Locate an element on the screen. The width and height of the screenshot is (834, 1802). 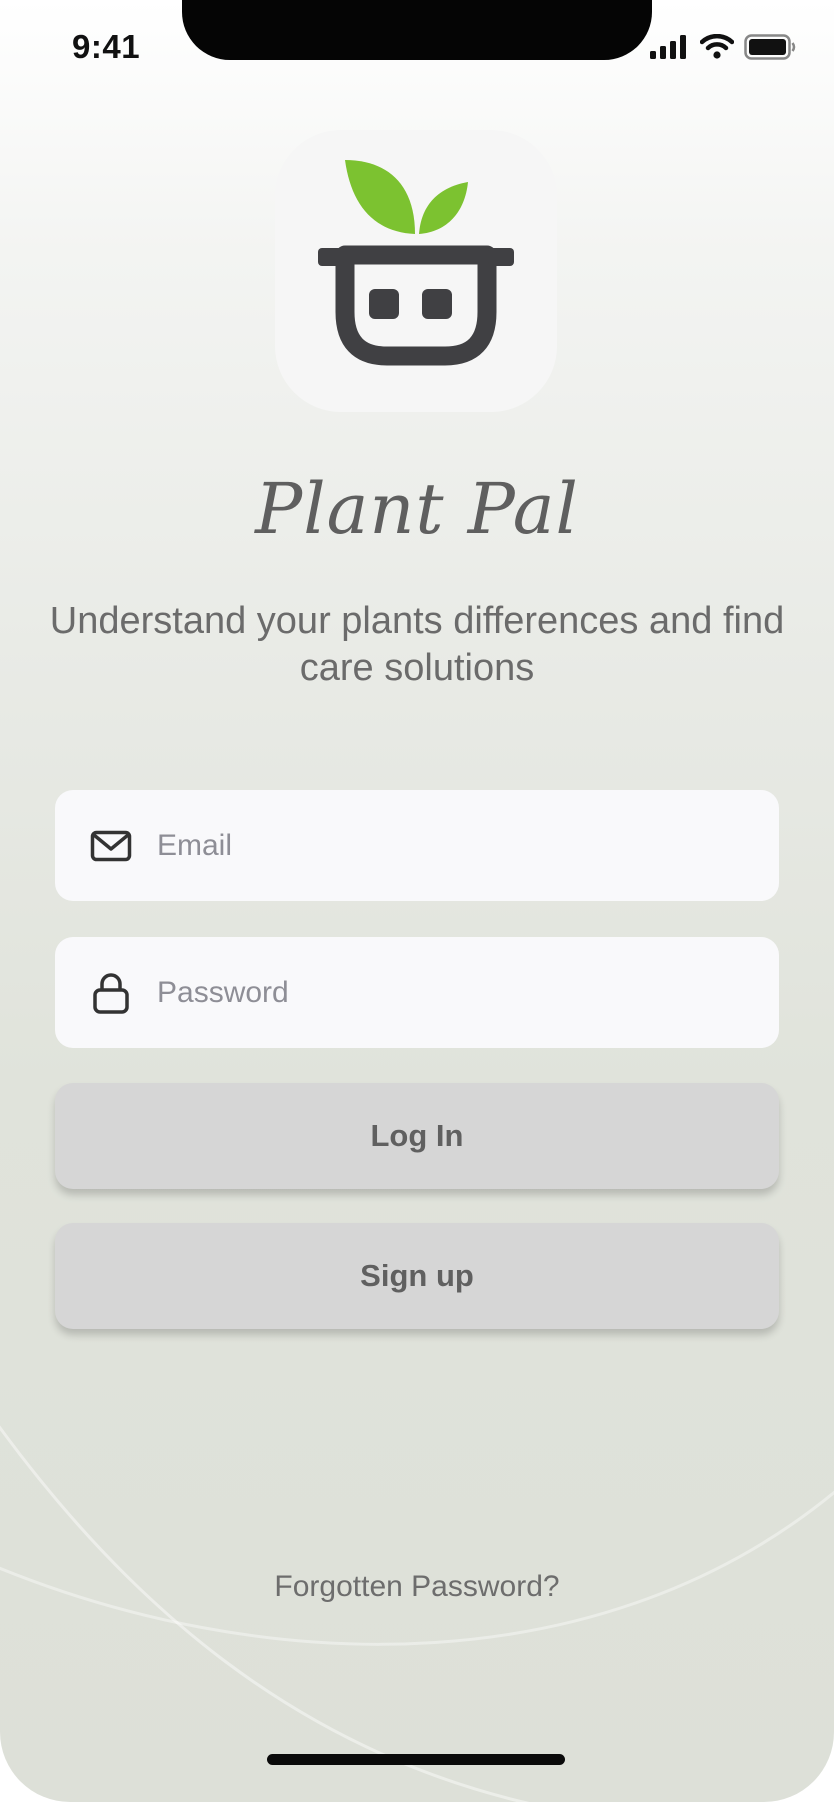
password-input is located at coordinates (447, 992).